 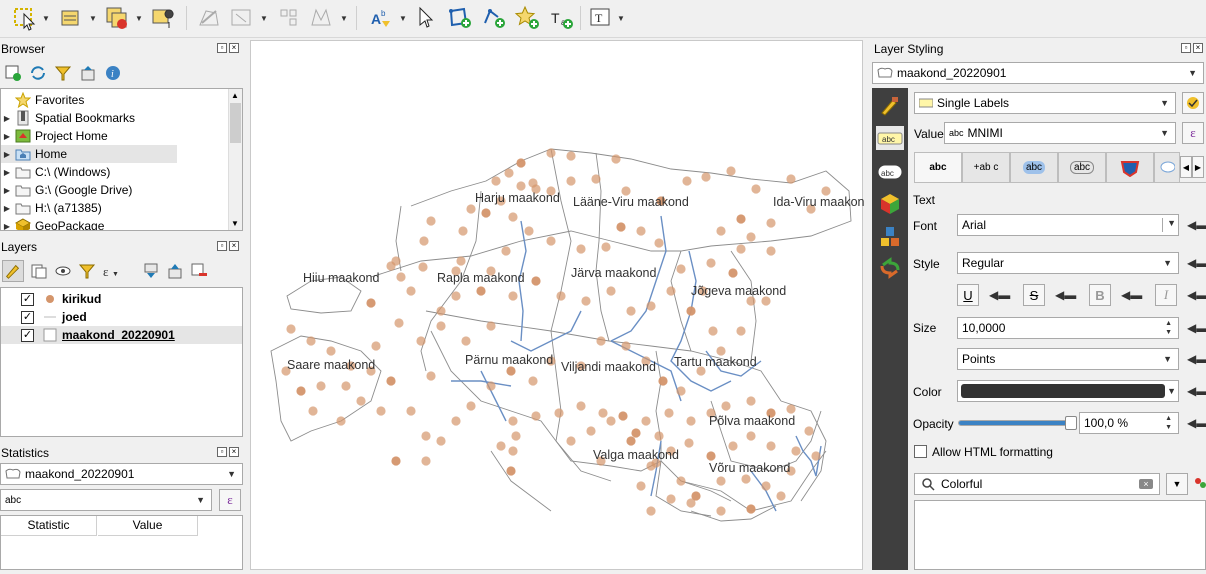 What do you see at coordinates (890, 236) in the screenshot?
I see `diagrams-tab-icon` at bounding box center [890, 236].